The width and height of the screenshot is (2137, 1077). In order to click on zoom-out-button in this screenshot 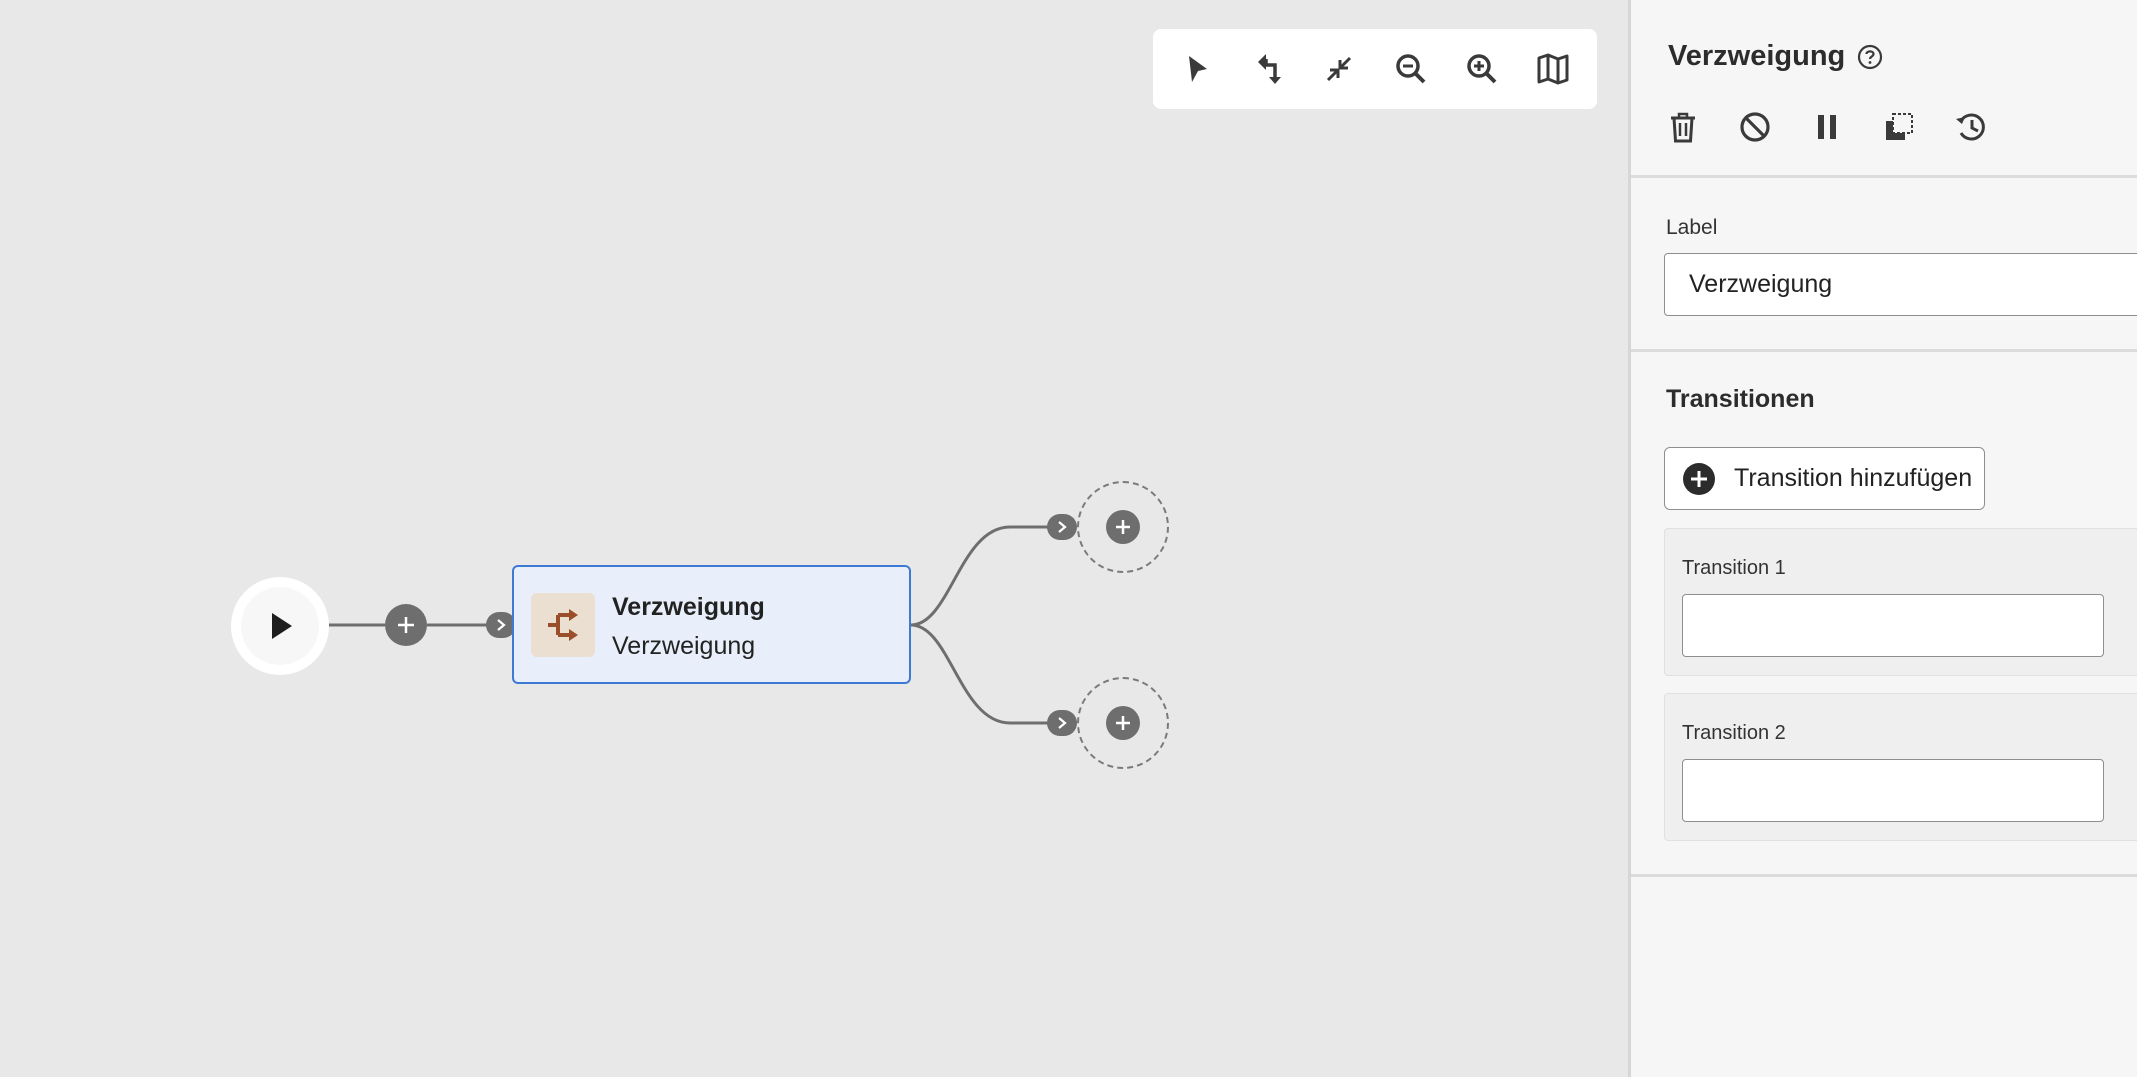, I will do `click(1411, 69)`.